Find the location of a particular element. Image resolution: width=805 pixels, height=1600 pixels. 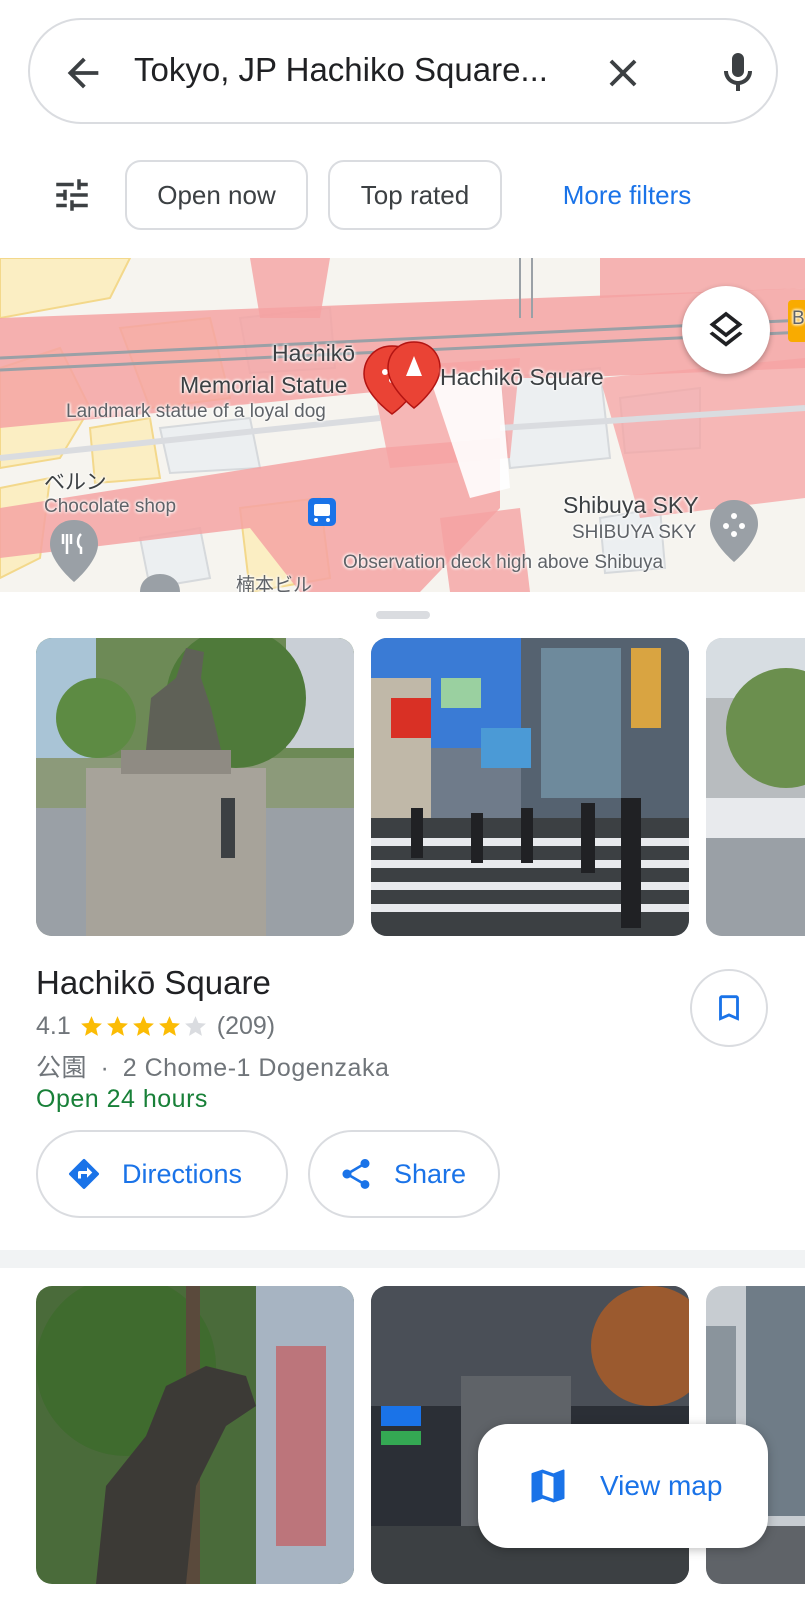

layers-icon is located at coordinates (726, 329).